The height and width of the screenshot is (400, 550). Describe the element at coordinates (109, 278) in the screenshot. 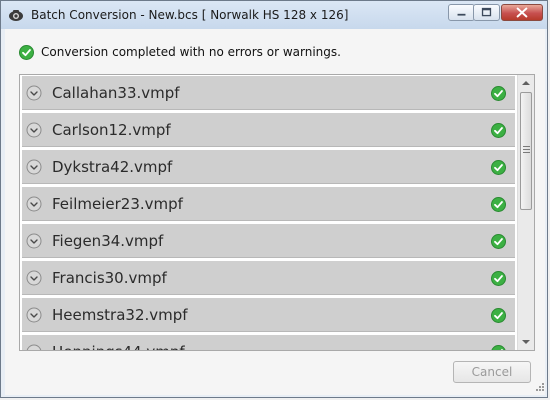

I see `file-name: Francis30.vmpf` at that location.